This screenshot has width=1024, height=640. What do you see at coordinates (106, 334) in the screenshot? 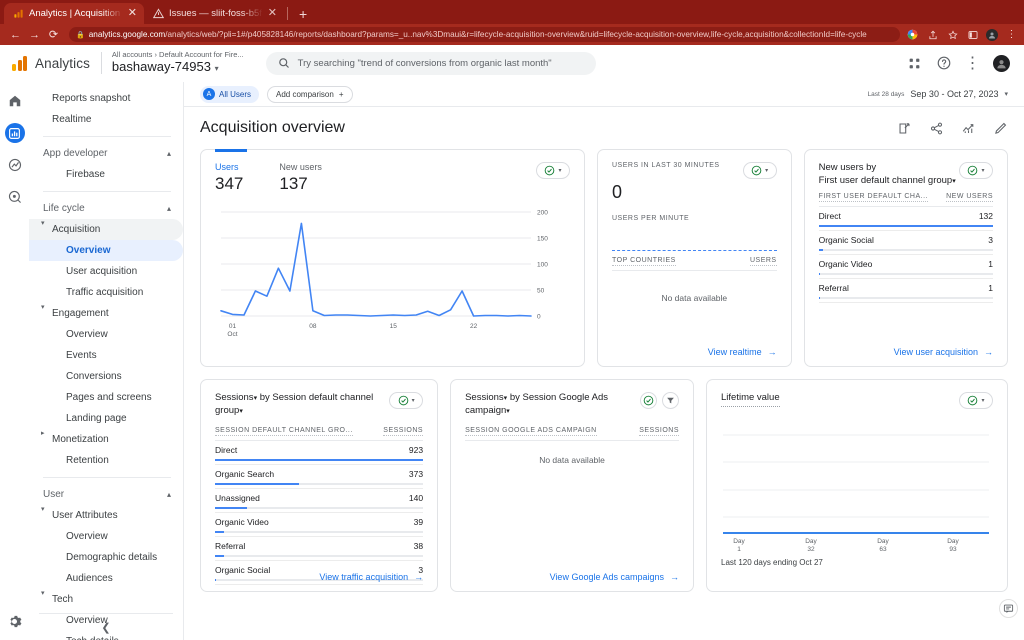
I see `sidebar-item-engagement-overview: Overview` at bounding box center [106, 334].